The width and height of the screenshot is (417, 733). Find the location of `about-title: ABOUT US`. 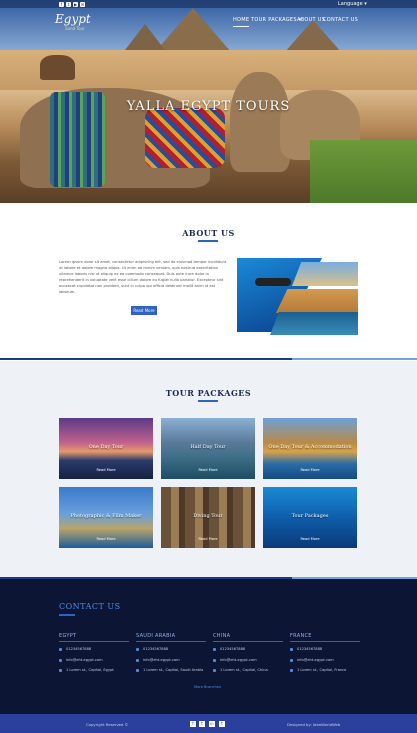

about-title: ABOUT US is located at coordinates (208, 233).